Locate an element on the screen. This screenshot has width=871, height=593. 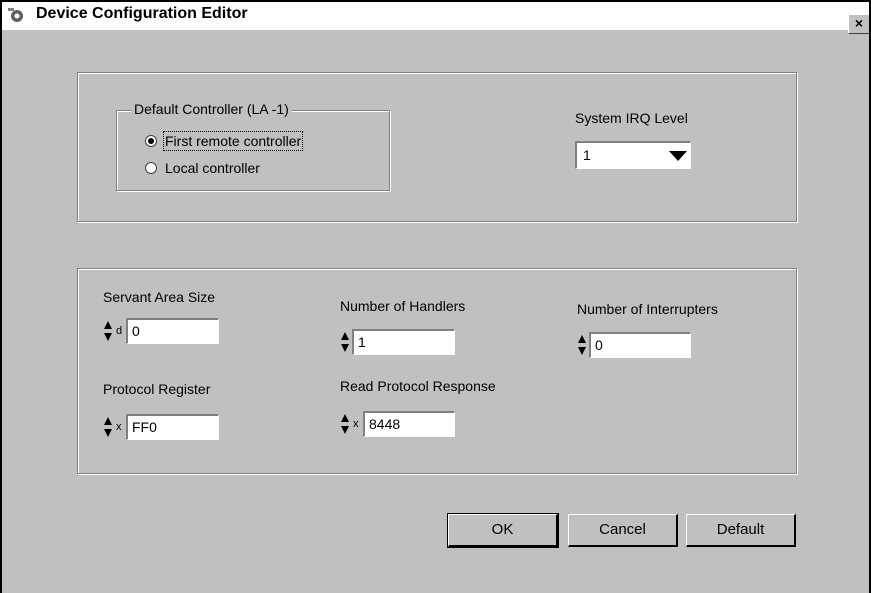
close-icon: × is located at coordinates (859, 23).